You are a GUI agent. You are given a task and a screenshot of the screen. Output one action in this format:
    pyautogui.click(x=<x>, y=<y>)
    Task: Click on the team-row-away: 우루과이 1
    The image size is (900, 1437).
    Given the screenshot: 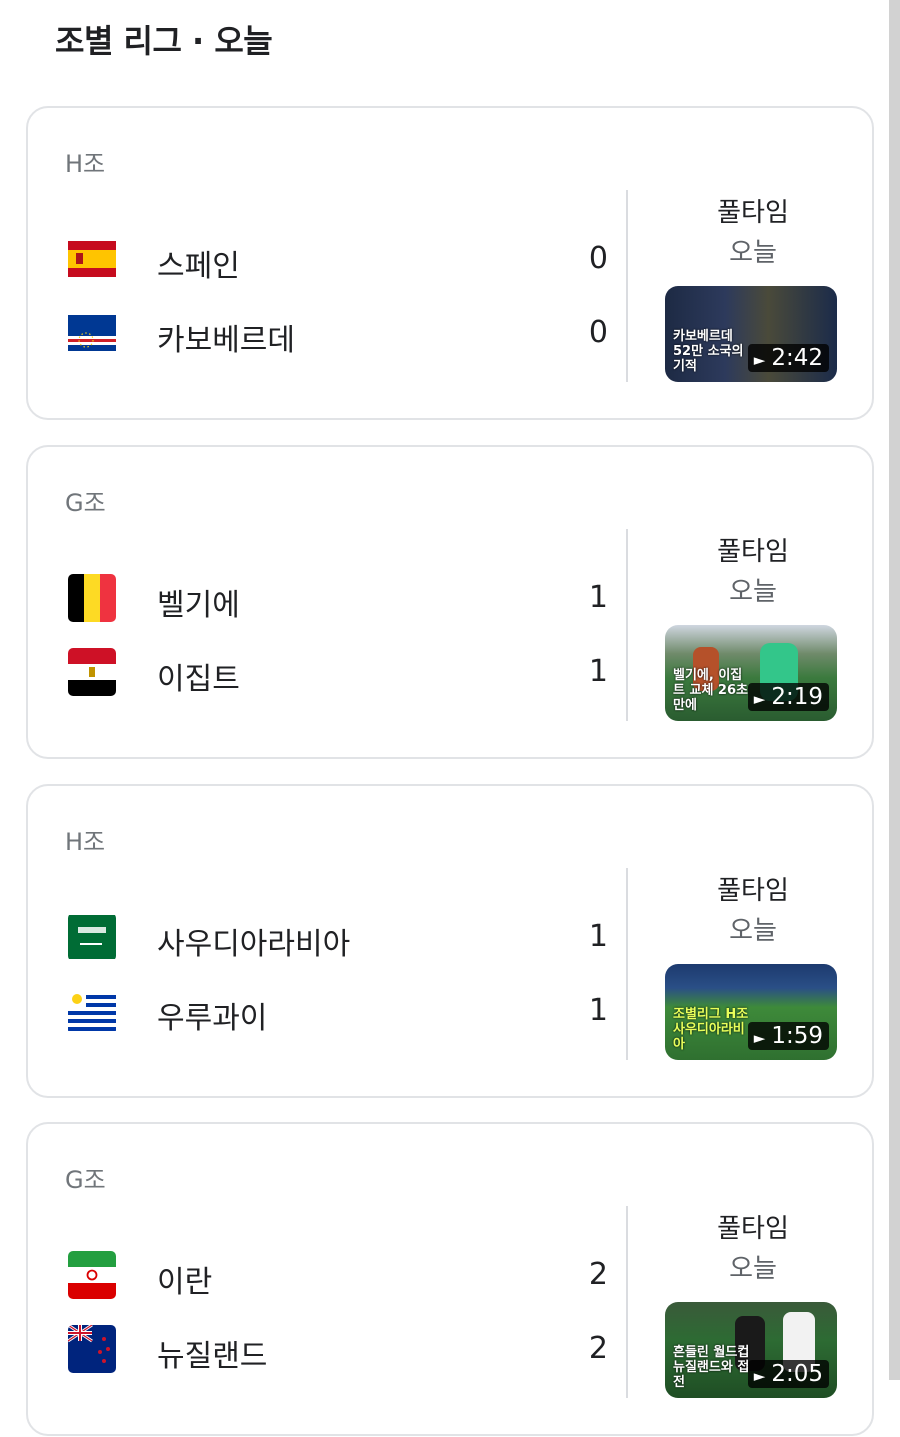 What is the action you would take?
    pyautogui.click(x=338, y=1011)
    